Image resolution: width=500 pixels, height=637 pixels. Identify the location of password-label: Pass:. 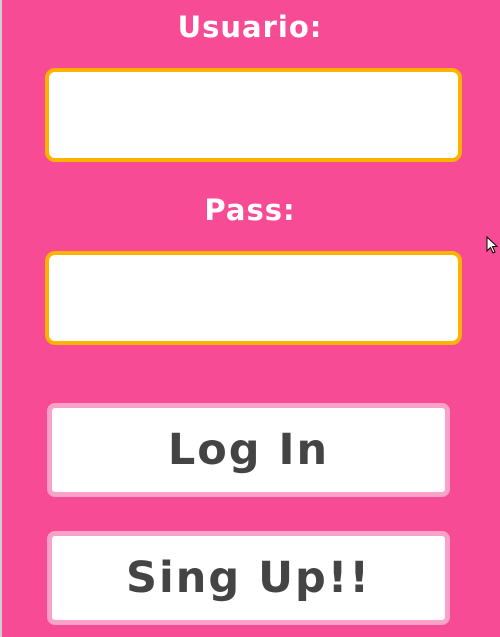
(250, 210).